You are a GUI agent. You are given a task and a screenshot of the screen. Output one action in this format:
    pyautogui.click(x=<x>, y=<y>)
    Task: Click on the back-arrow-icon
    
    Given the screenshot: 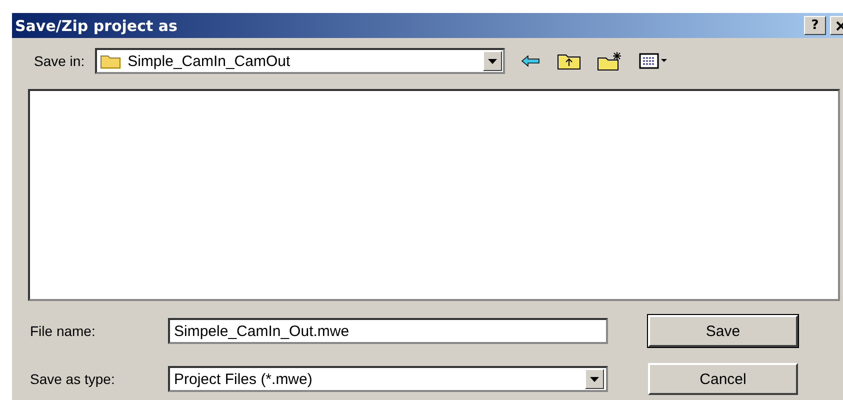 What is the action you would take?
    pyautogui.click(x=530, y=61)
    